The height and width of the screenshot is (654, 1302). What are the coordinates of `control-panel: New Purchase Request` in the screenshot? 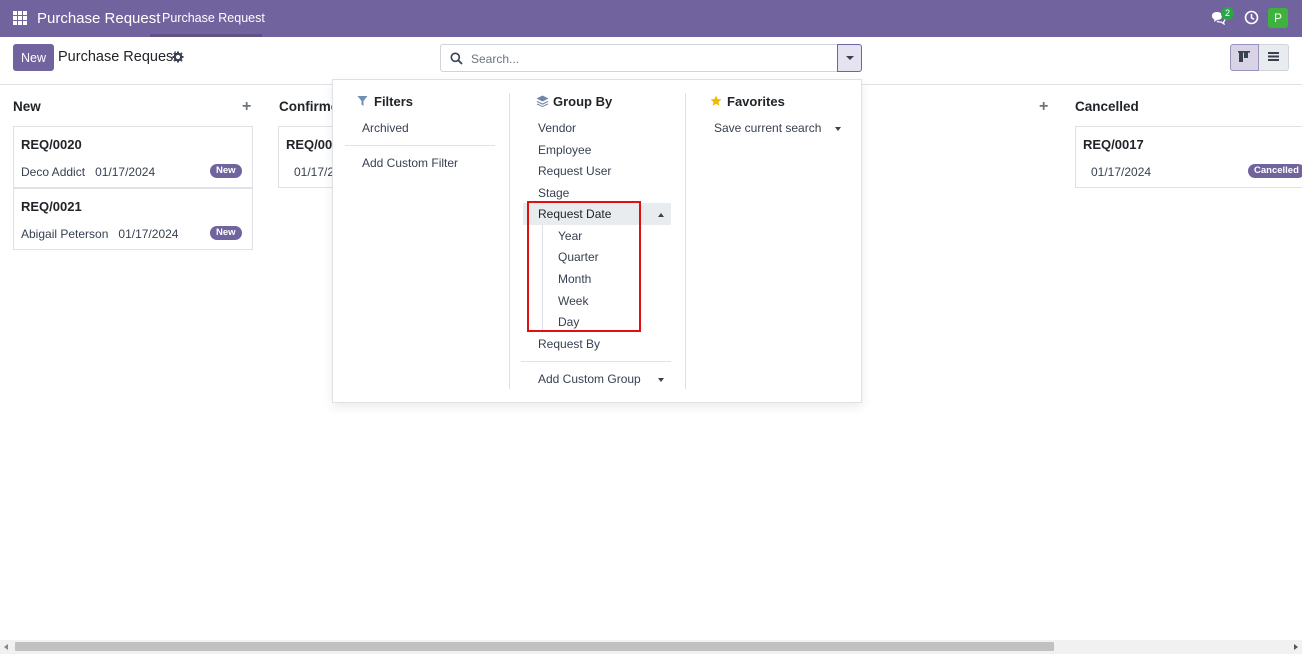 It's located at (651, 61).